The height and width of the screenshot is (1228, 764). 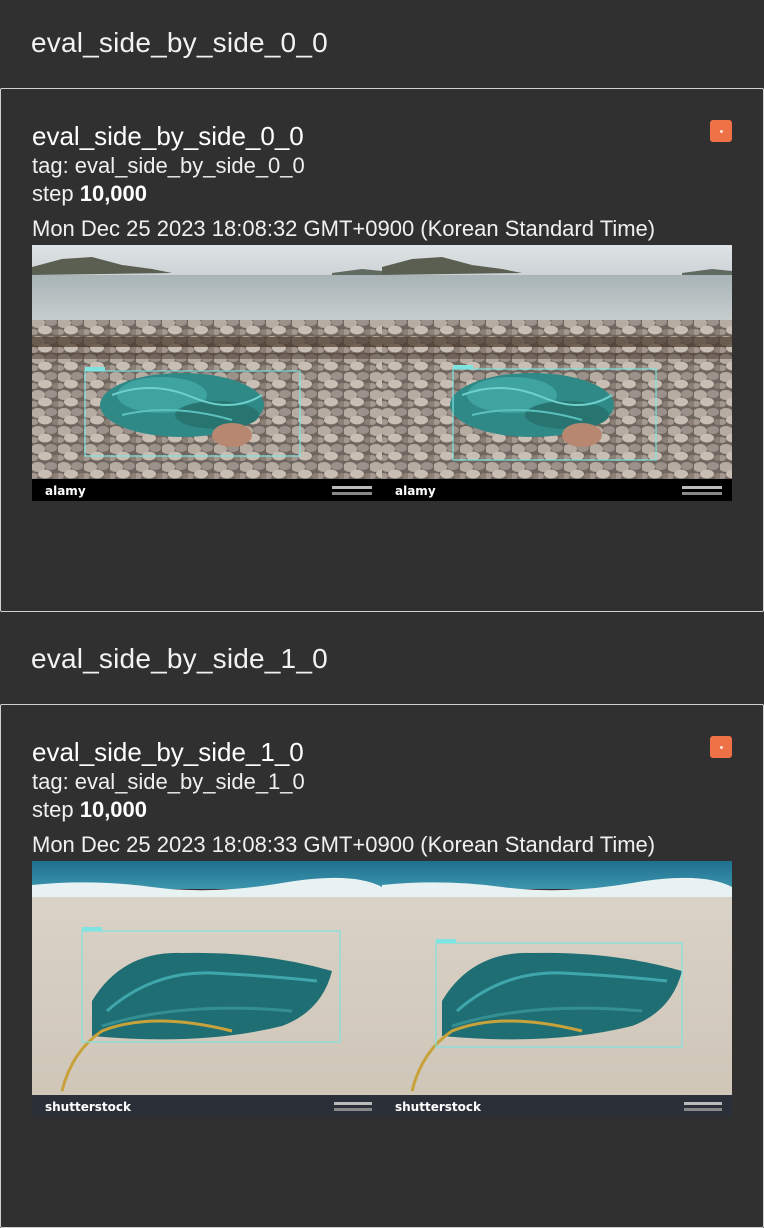 I want to click on image-panel-left: alamy, so click(x=207, y=373).